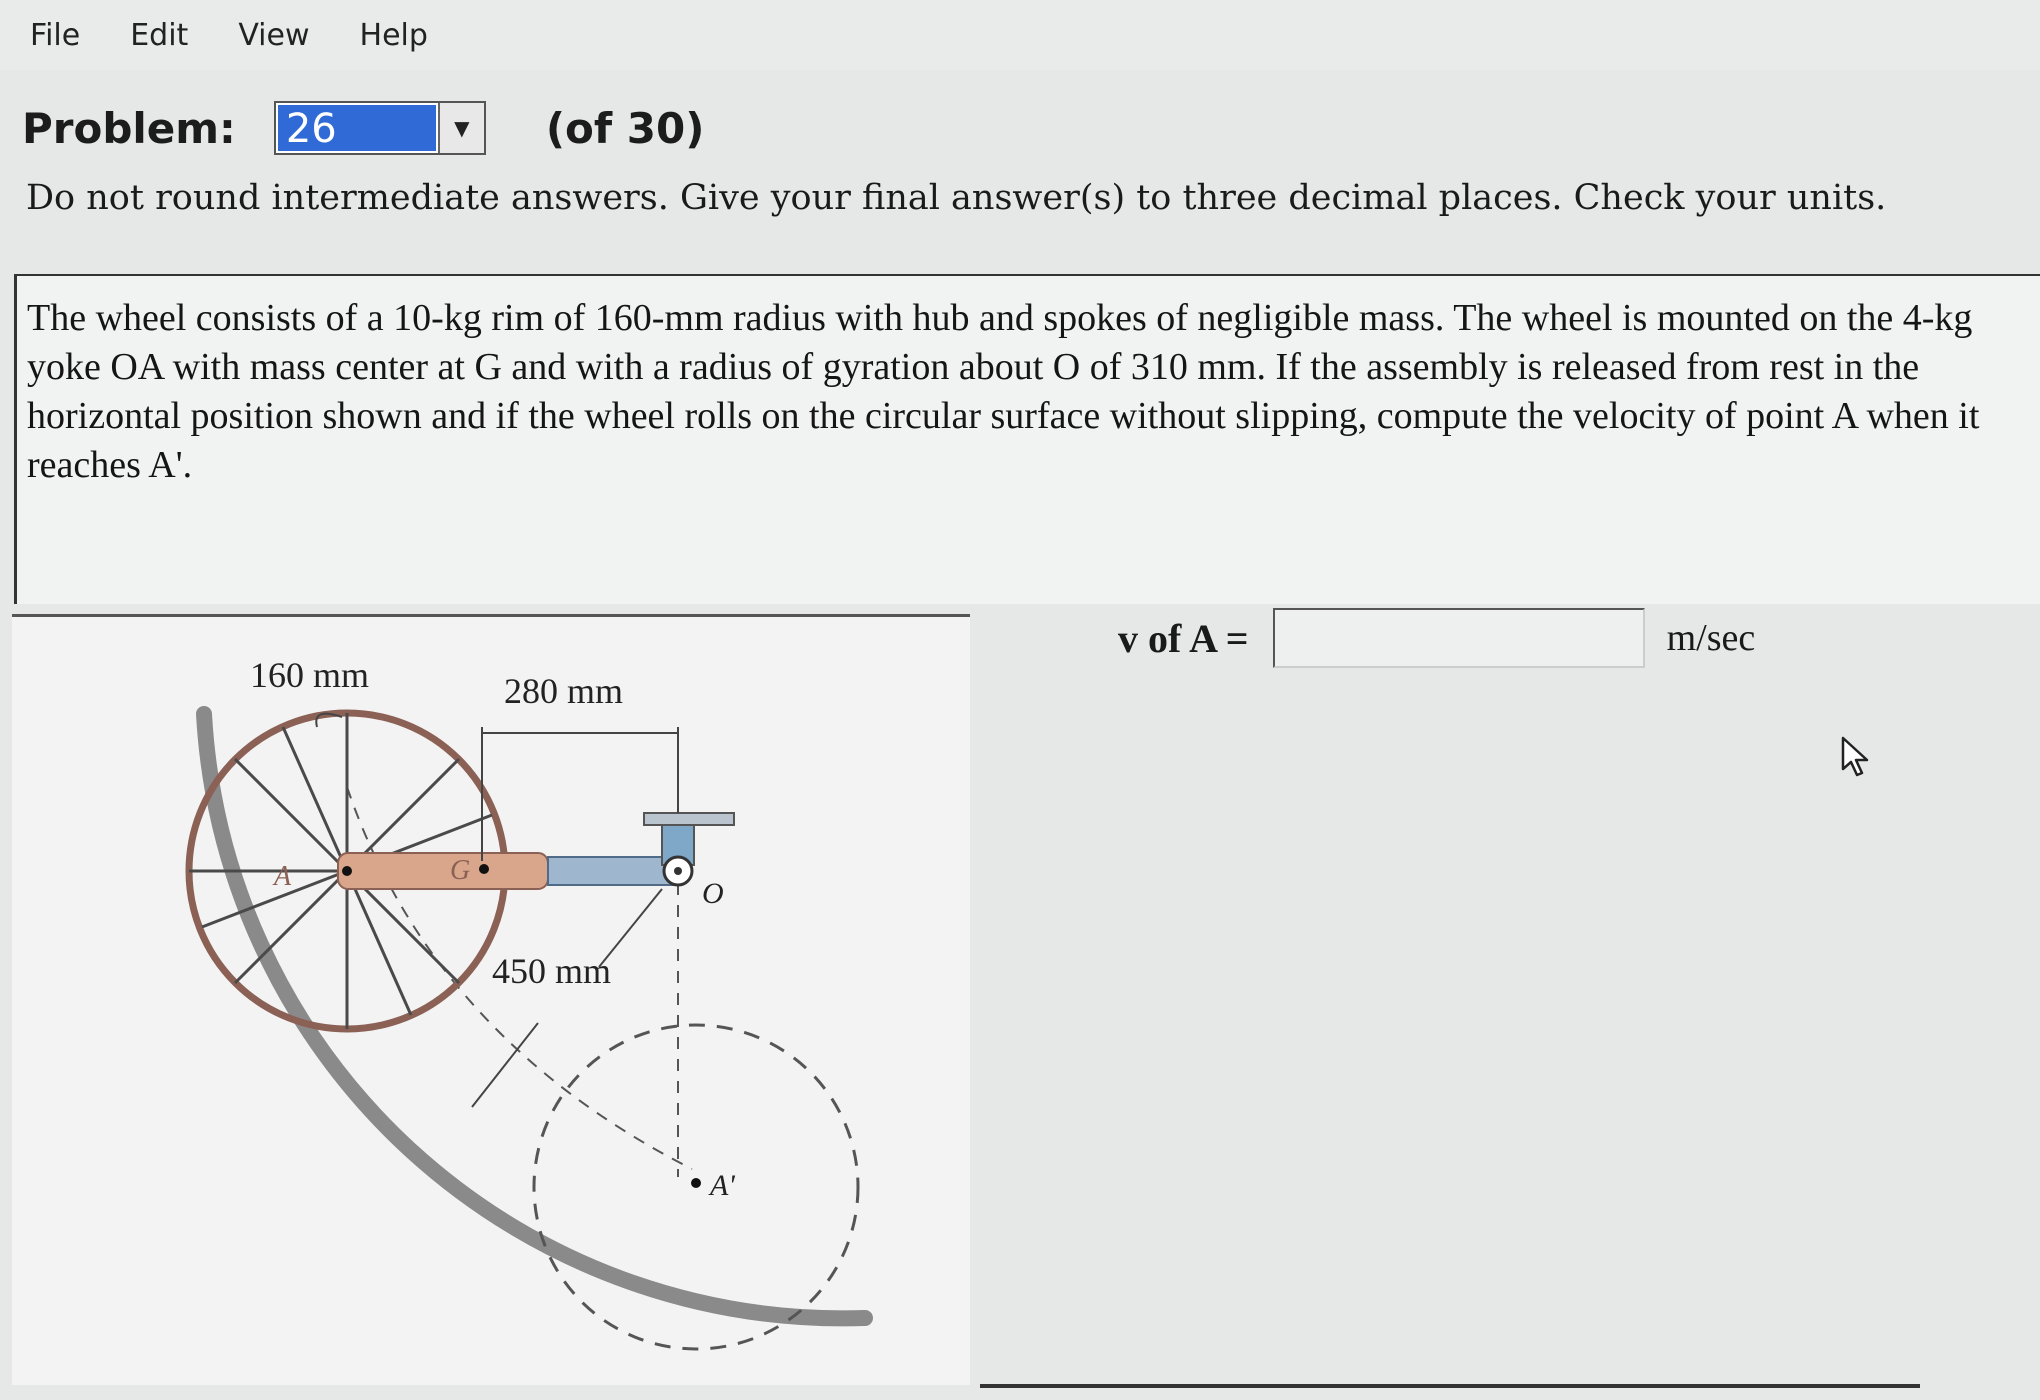  I want to click on answer-input, so click(1458, 638).